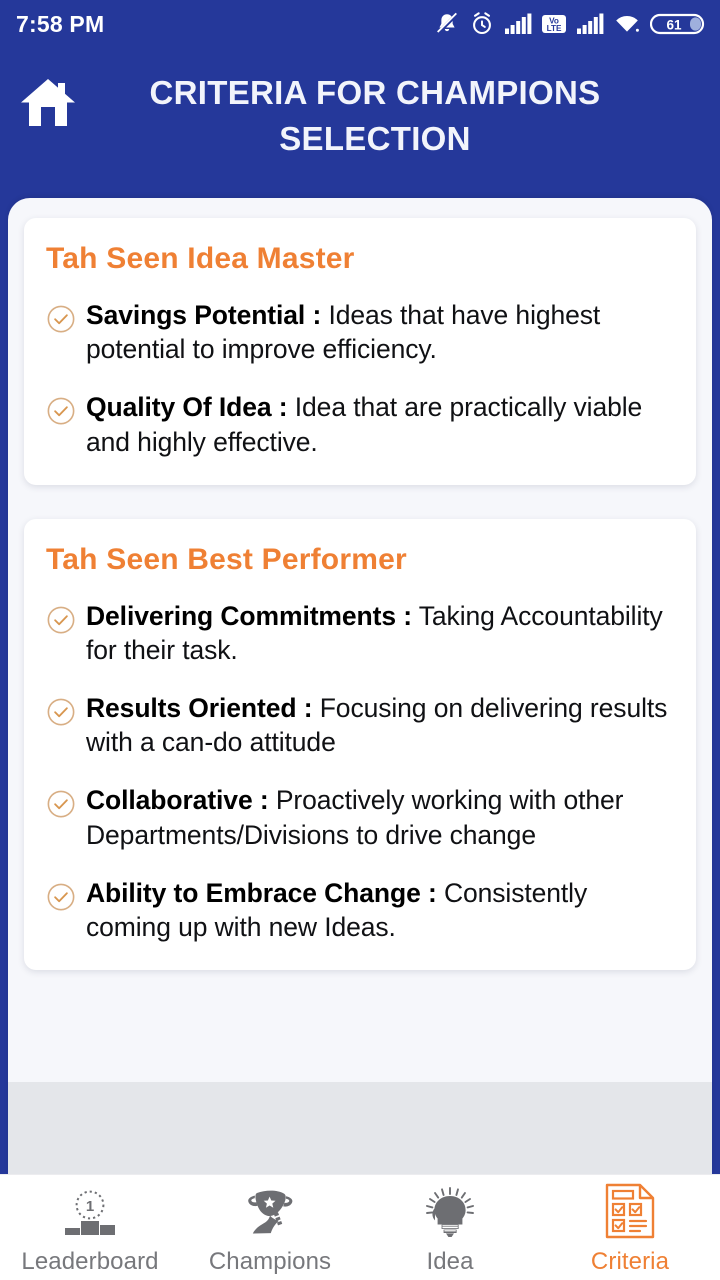 The height and width of the screenshot is (1280, 720). Describe the element at coordinates (554, 28) in the screenshot. I see `svg-text: LTE` at that location.